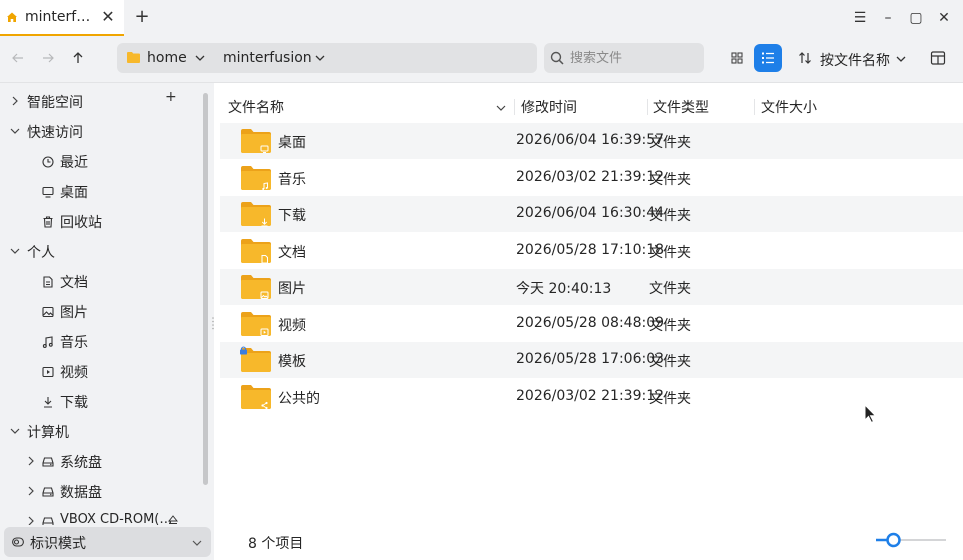 The height and width of the screenshot is (560, 963). What do you see at coordinates (681, 108) in the screenshot?
I see `column-header-type: 文件类型` at bounding box center [681, 108].